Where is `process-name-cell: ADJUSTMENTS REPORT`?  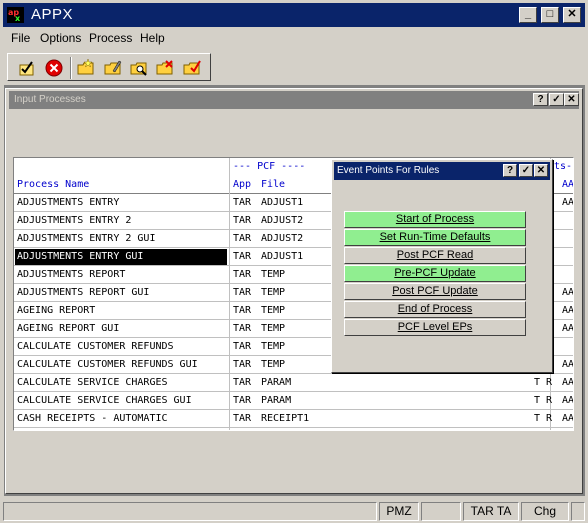 process-name-cell: ADJUSTMENTS REPORT is located at coordinates (71, 274).